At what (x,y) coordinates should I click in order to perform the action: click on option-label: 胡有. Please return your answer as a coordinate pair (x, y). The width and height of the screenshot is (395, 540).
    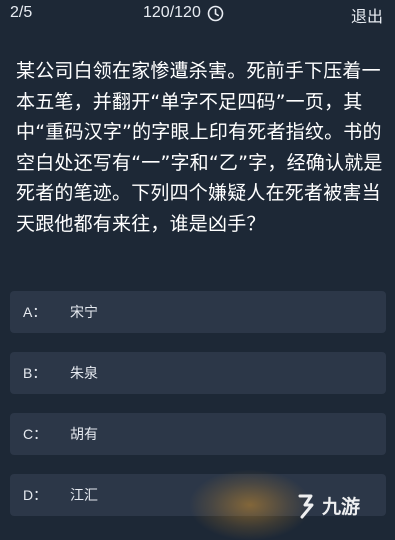
    Looking at the image, I should click on (84, 435).